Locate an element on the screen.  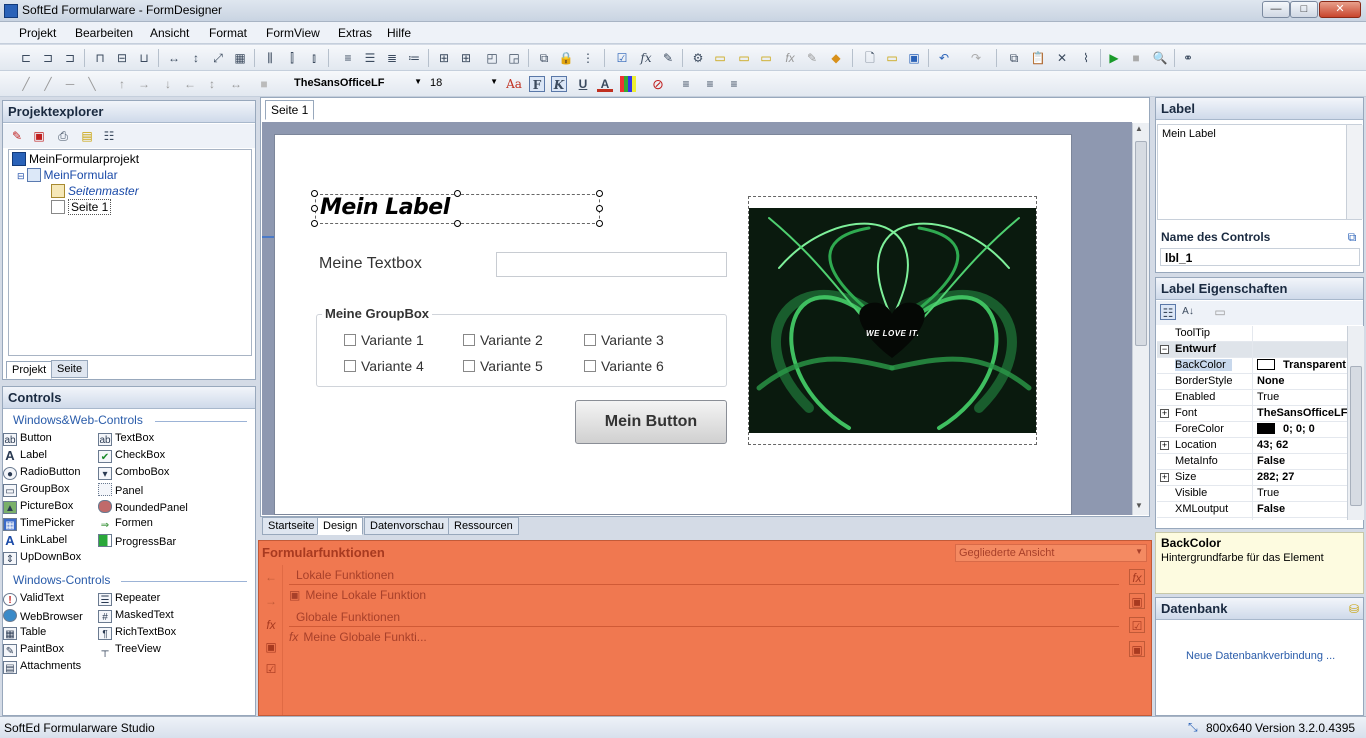
control-attachments: ▤ Attachments is located at coordinates (42, 667).